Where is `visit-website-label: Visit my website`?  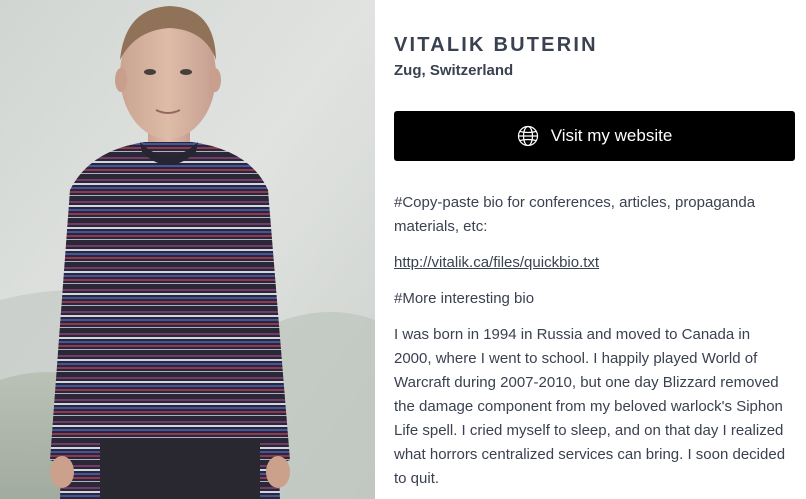
visit-website-label: Visit my website is located at coordinates (611, 135).